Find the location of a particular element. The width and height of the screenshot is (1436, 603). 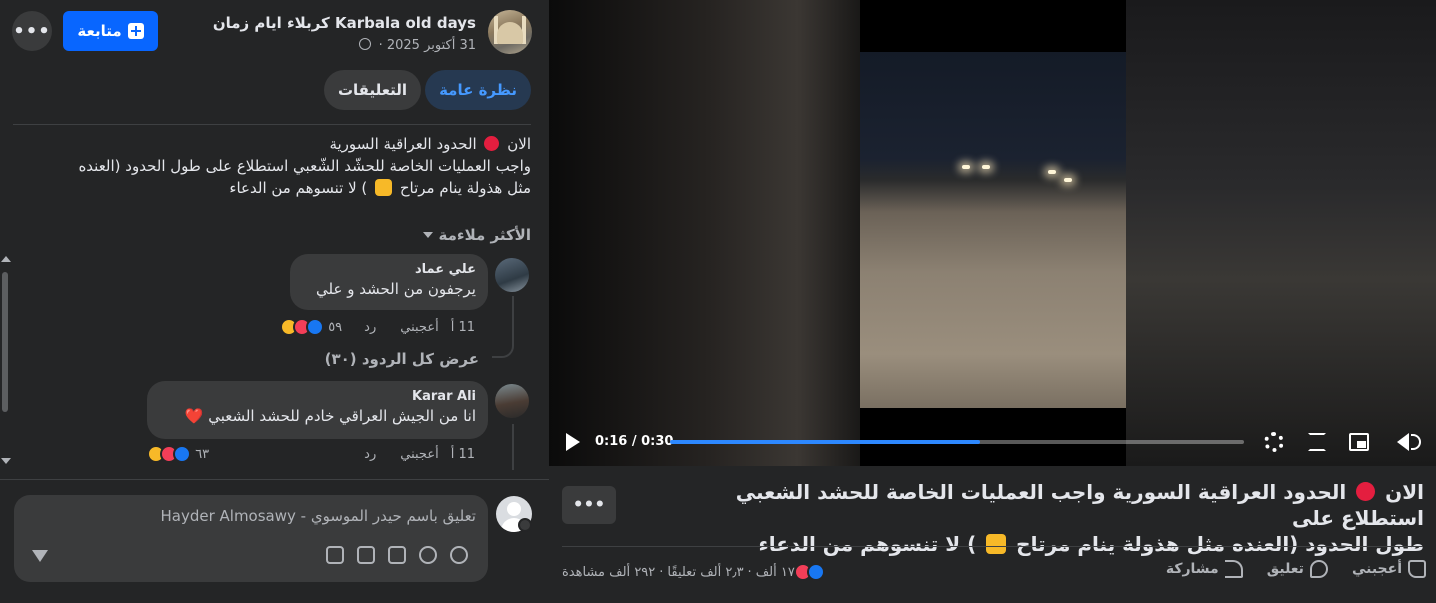

comment-button: تعليق is located at coordinates (1297, 569).